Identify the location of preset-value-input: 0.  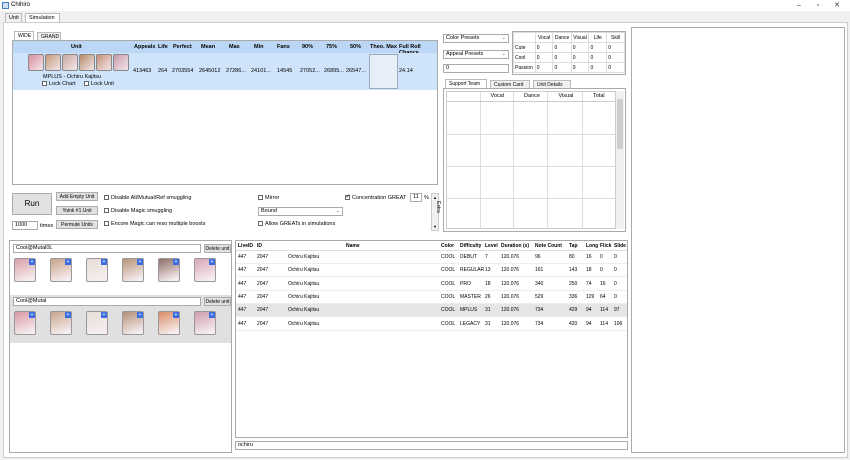
(476, 68).